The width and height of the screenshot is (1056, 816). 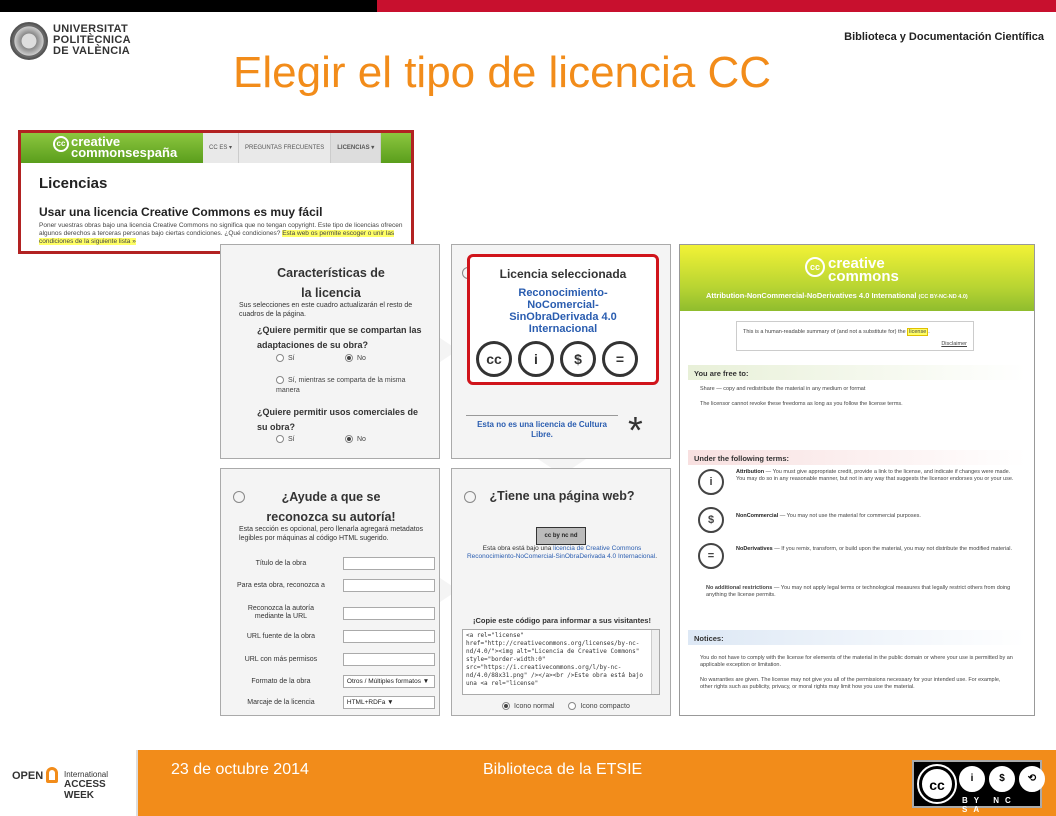 What do you see at coordinates (655, 662) in the screenshot?
I see `code-scrollbar` at bounding box center [655, 662].